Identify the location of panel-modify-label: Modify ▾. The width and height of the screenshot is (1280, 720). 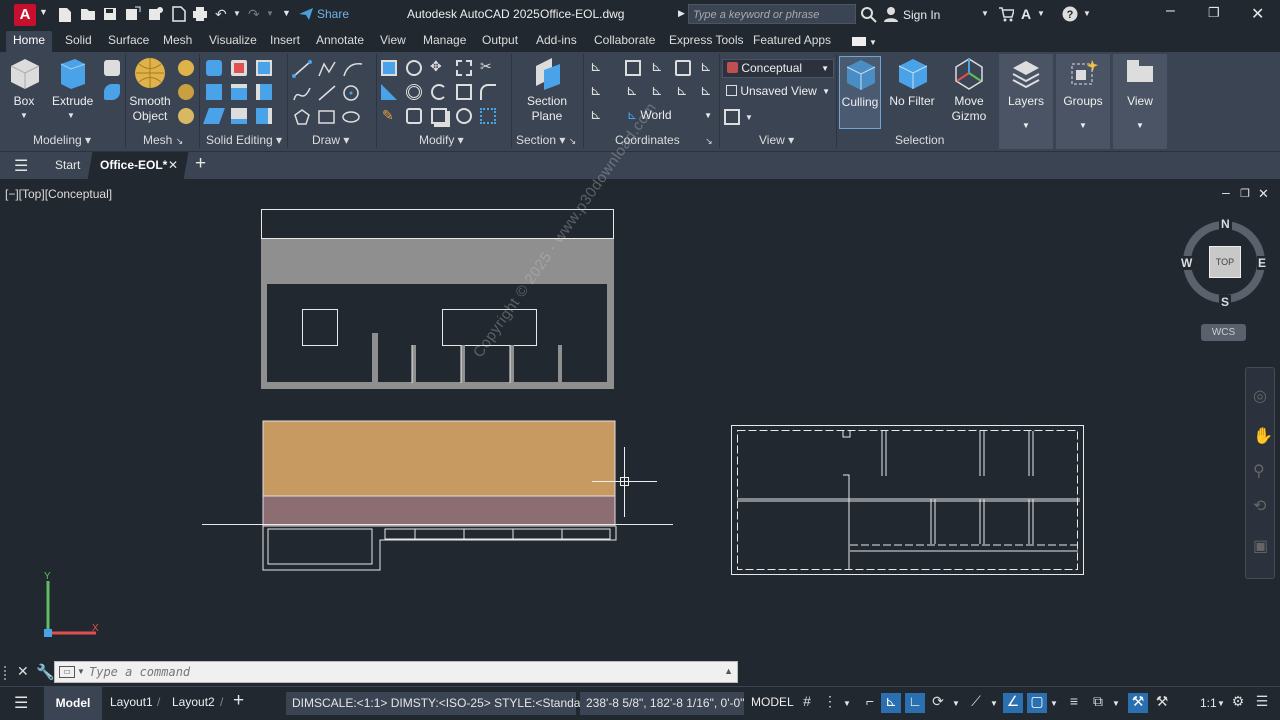
(441, 140).